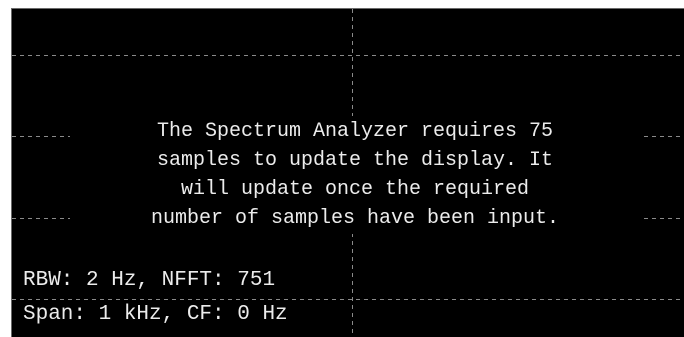 The width and height of the screenshot is (684, 337). What do you see at coordinates (355, 160) in the screenshot?
I see `message-line-2: samples to update the display. It` at bounding box center [355, 160].